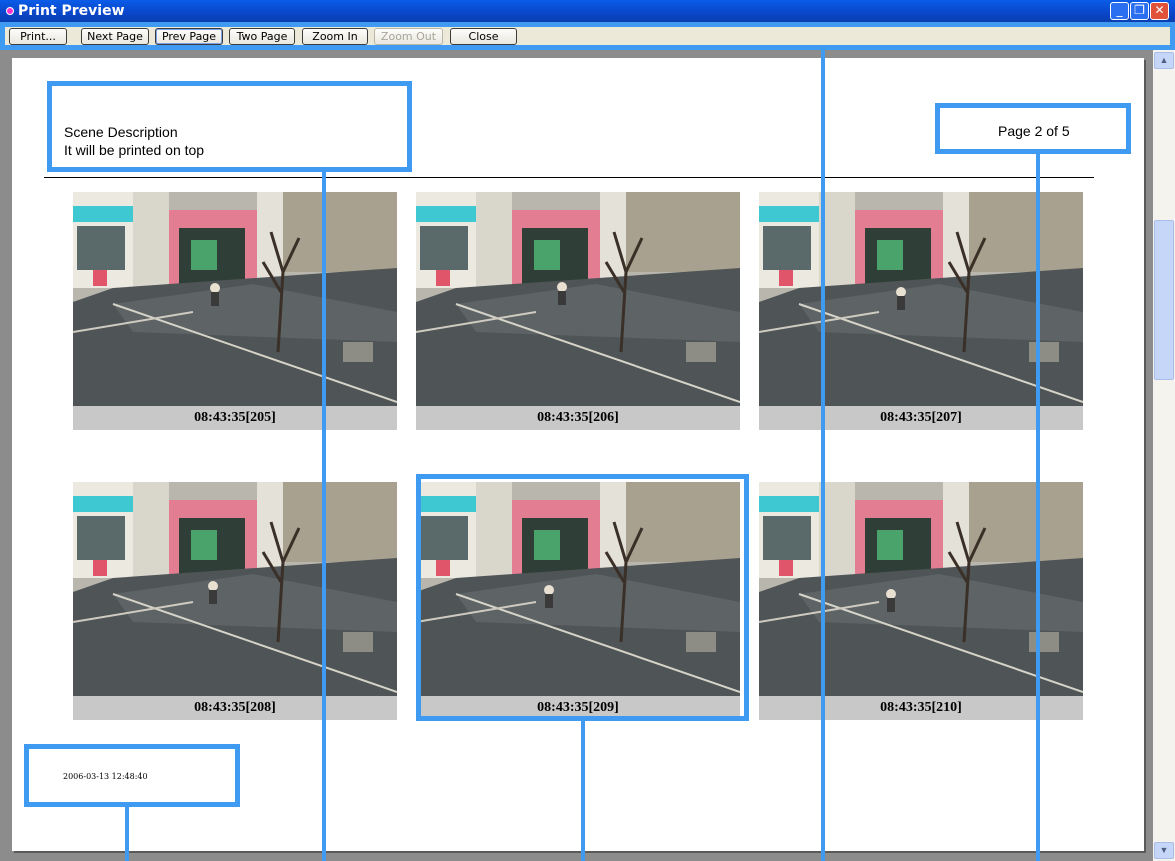  Describe the element at coordinates (921, 417) in the screenshot. I see `thumbnail-caption: 08:43:35[207]` at that location.